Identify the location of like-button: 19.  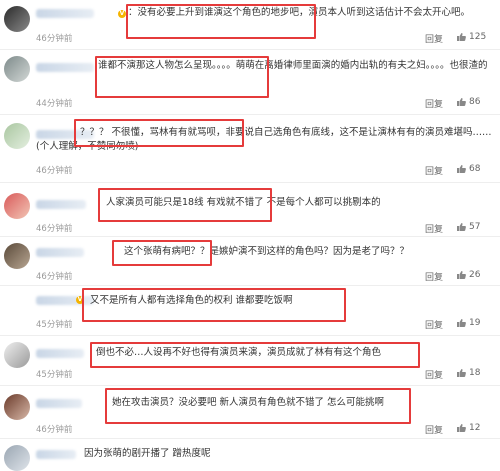
(468, 323).